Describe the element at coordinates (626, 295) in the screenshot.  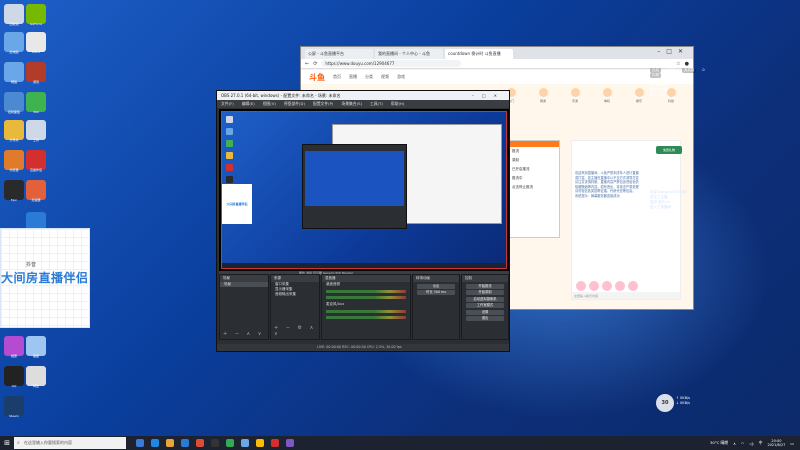
I see `chat-input: 这里输入聊天内容` at that location.